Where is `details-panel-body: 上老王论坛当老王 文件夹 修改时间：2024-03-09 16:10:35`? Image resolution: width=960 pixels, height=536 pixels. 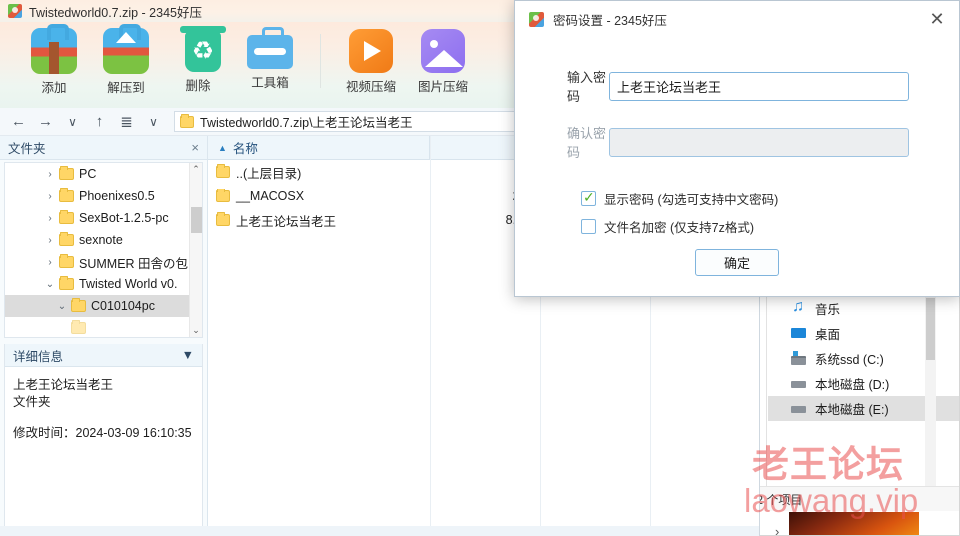 details-panel-body: 上老王论坛当老王 文件夹 修改时间：2024-03-09 16:10:35 is located at coordinates (103, 404).